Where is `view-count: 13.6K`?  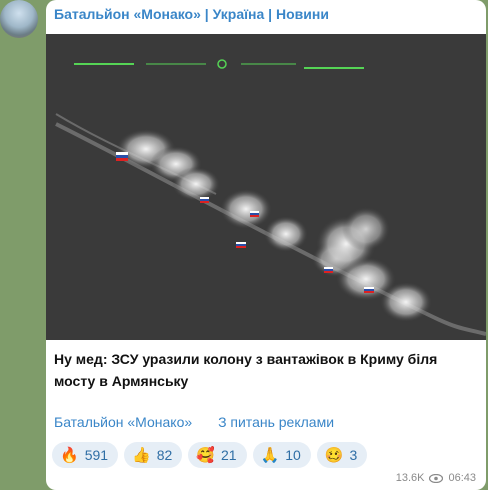 view-count: 13.6K is located at coordinates (410, 478).